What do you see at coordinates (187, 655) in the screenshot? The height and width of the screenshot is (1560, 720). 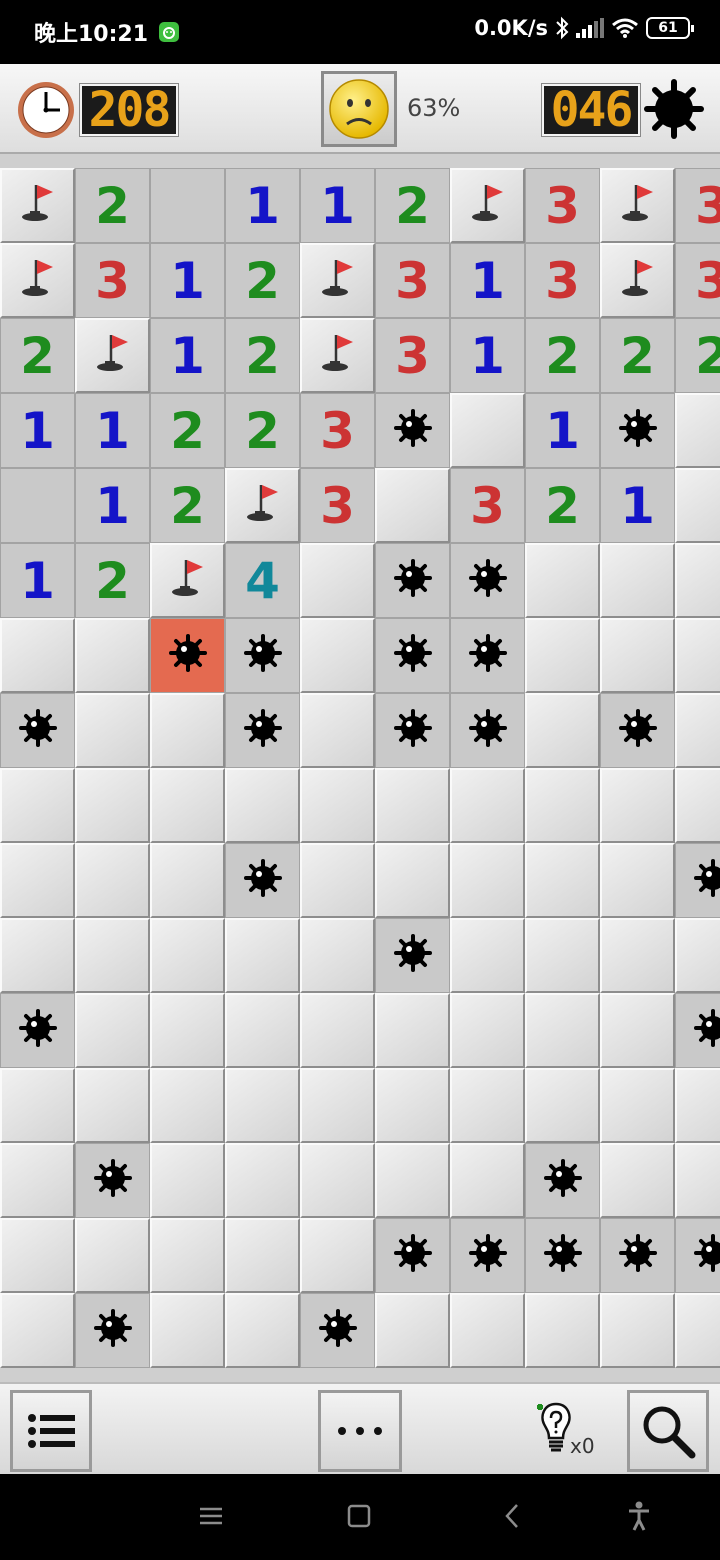 I see `cell-exploded-mine` at bounding box center [187, 655].